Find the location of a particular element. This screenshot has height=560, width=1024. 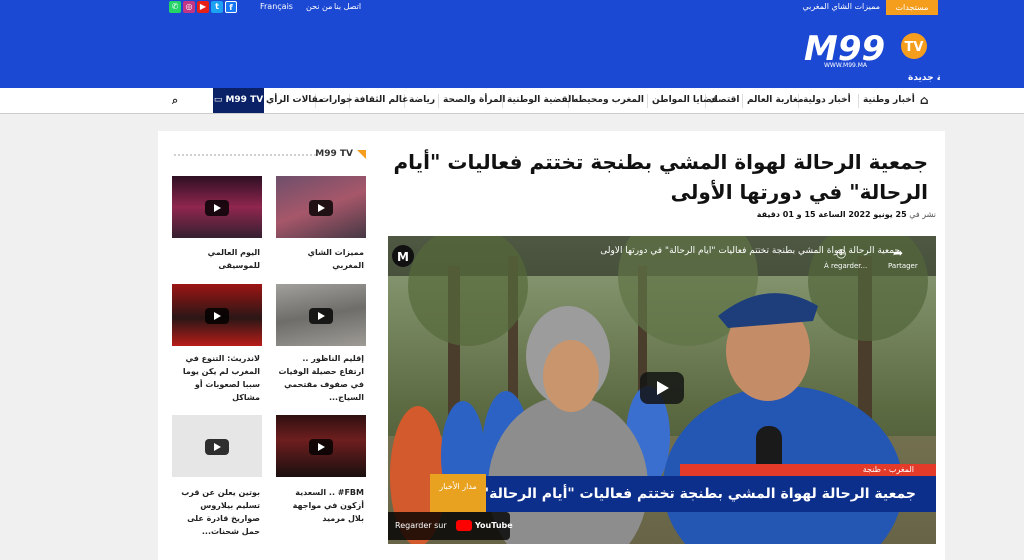

nav-item-women-health: المرأة والصحة is located at coordinates (474, 100).